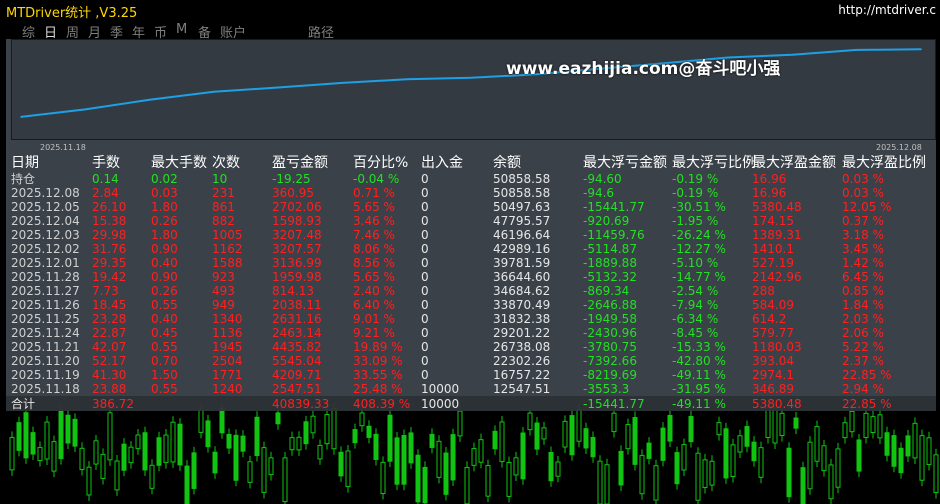 The width and height of the screenshot is (940, 504). What do you see at coordinates (109, 207) in the screenshot?
I see `cell-lots: 26.10` at bounding box center [109, 207].